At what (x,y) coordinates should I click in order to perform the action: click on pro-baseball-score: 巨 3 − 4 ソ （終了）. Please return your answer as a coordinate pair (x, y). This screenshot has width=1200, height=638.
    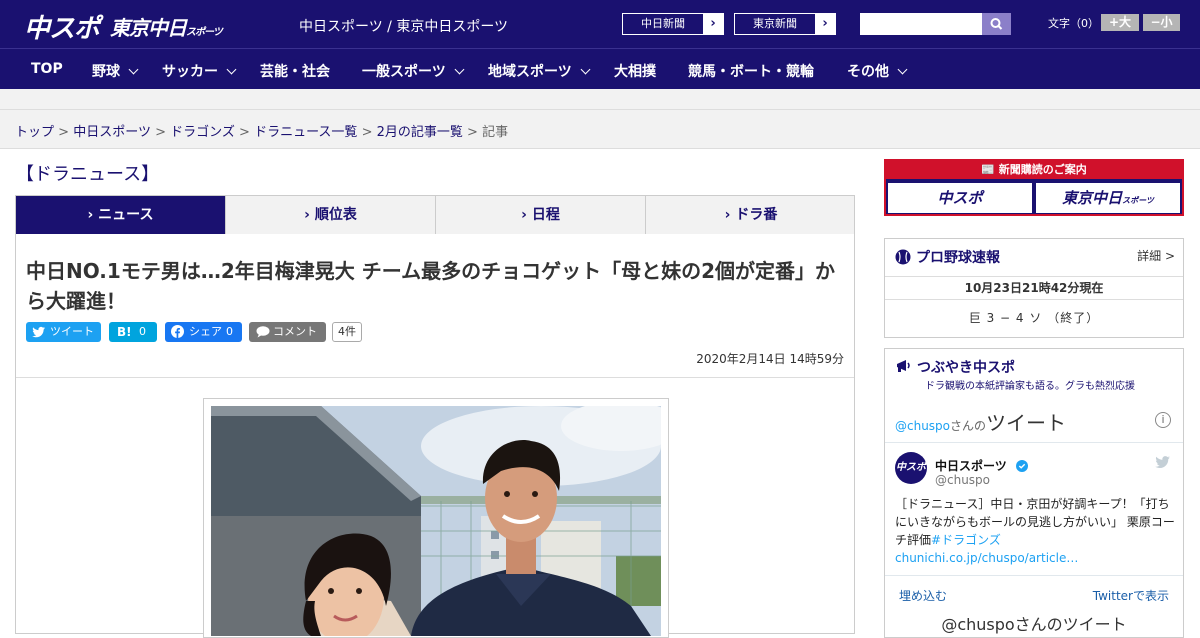
    Looking at the image, I should click on (1034, 317).